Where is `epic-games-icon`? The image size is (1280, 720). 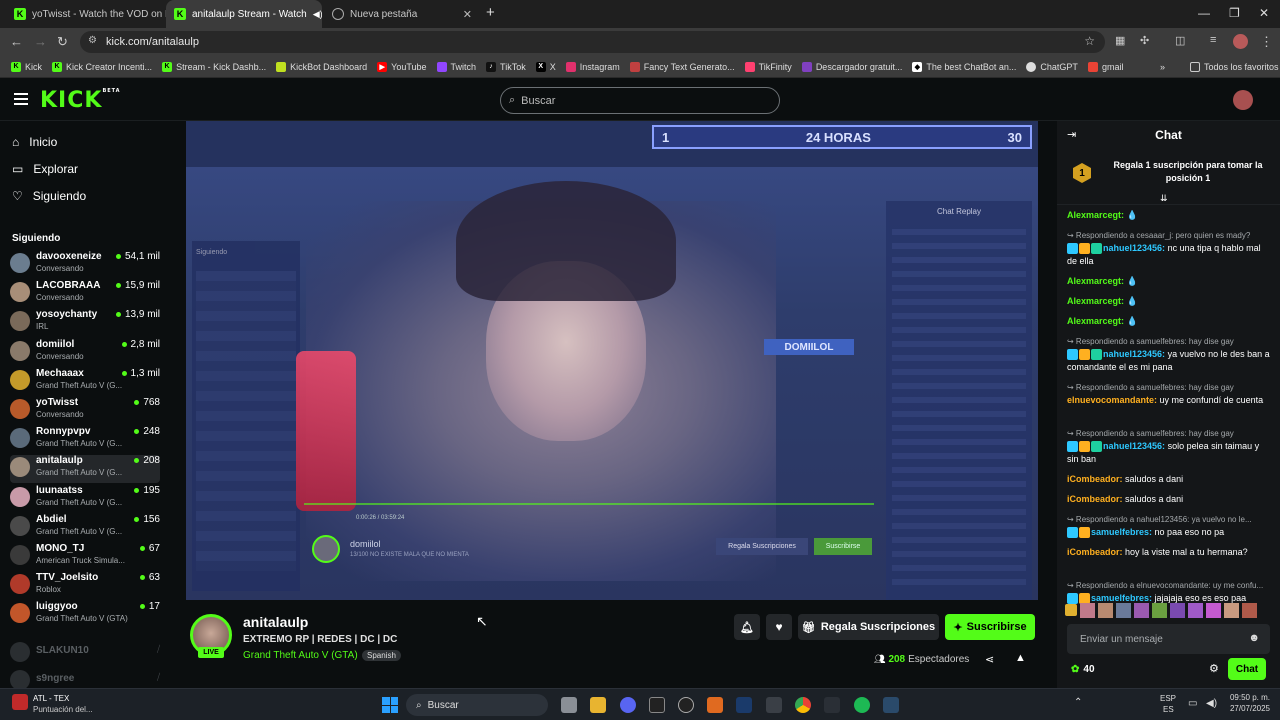 epic-games-icon is located at coordinates (657, 705).